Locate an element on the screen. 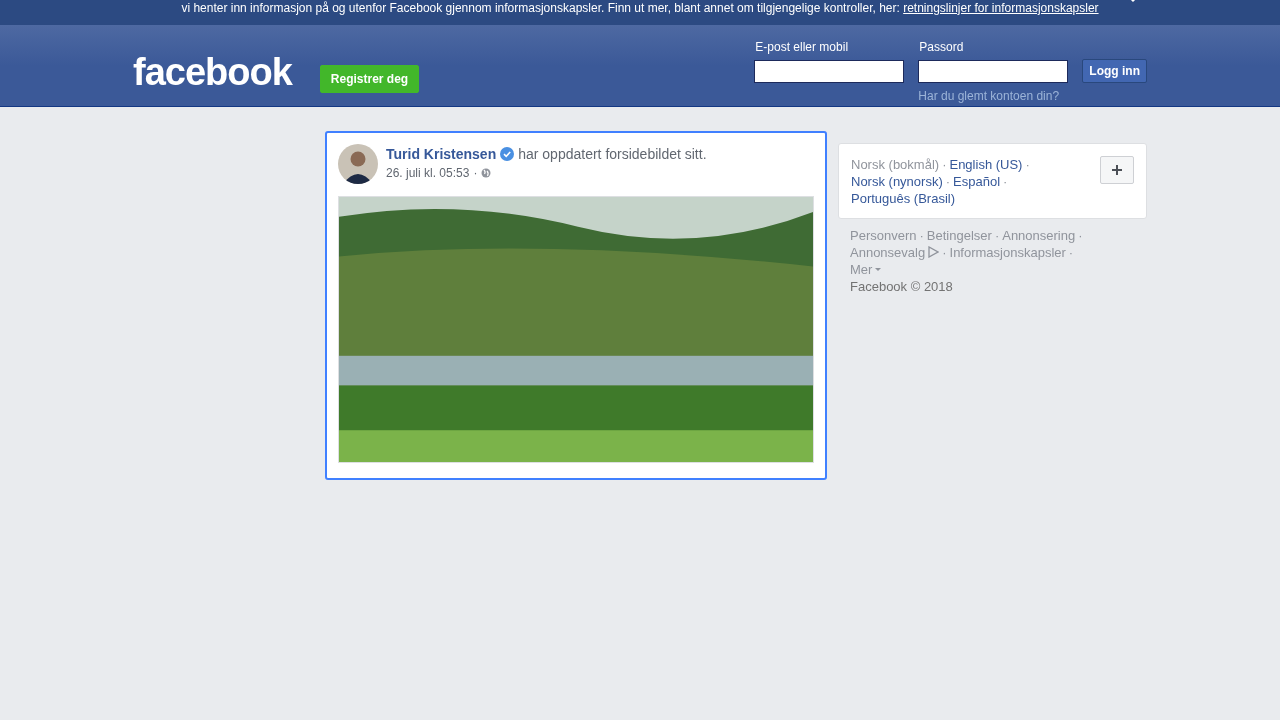  language-link: Español is located at coordinates (977, 181).